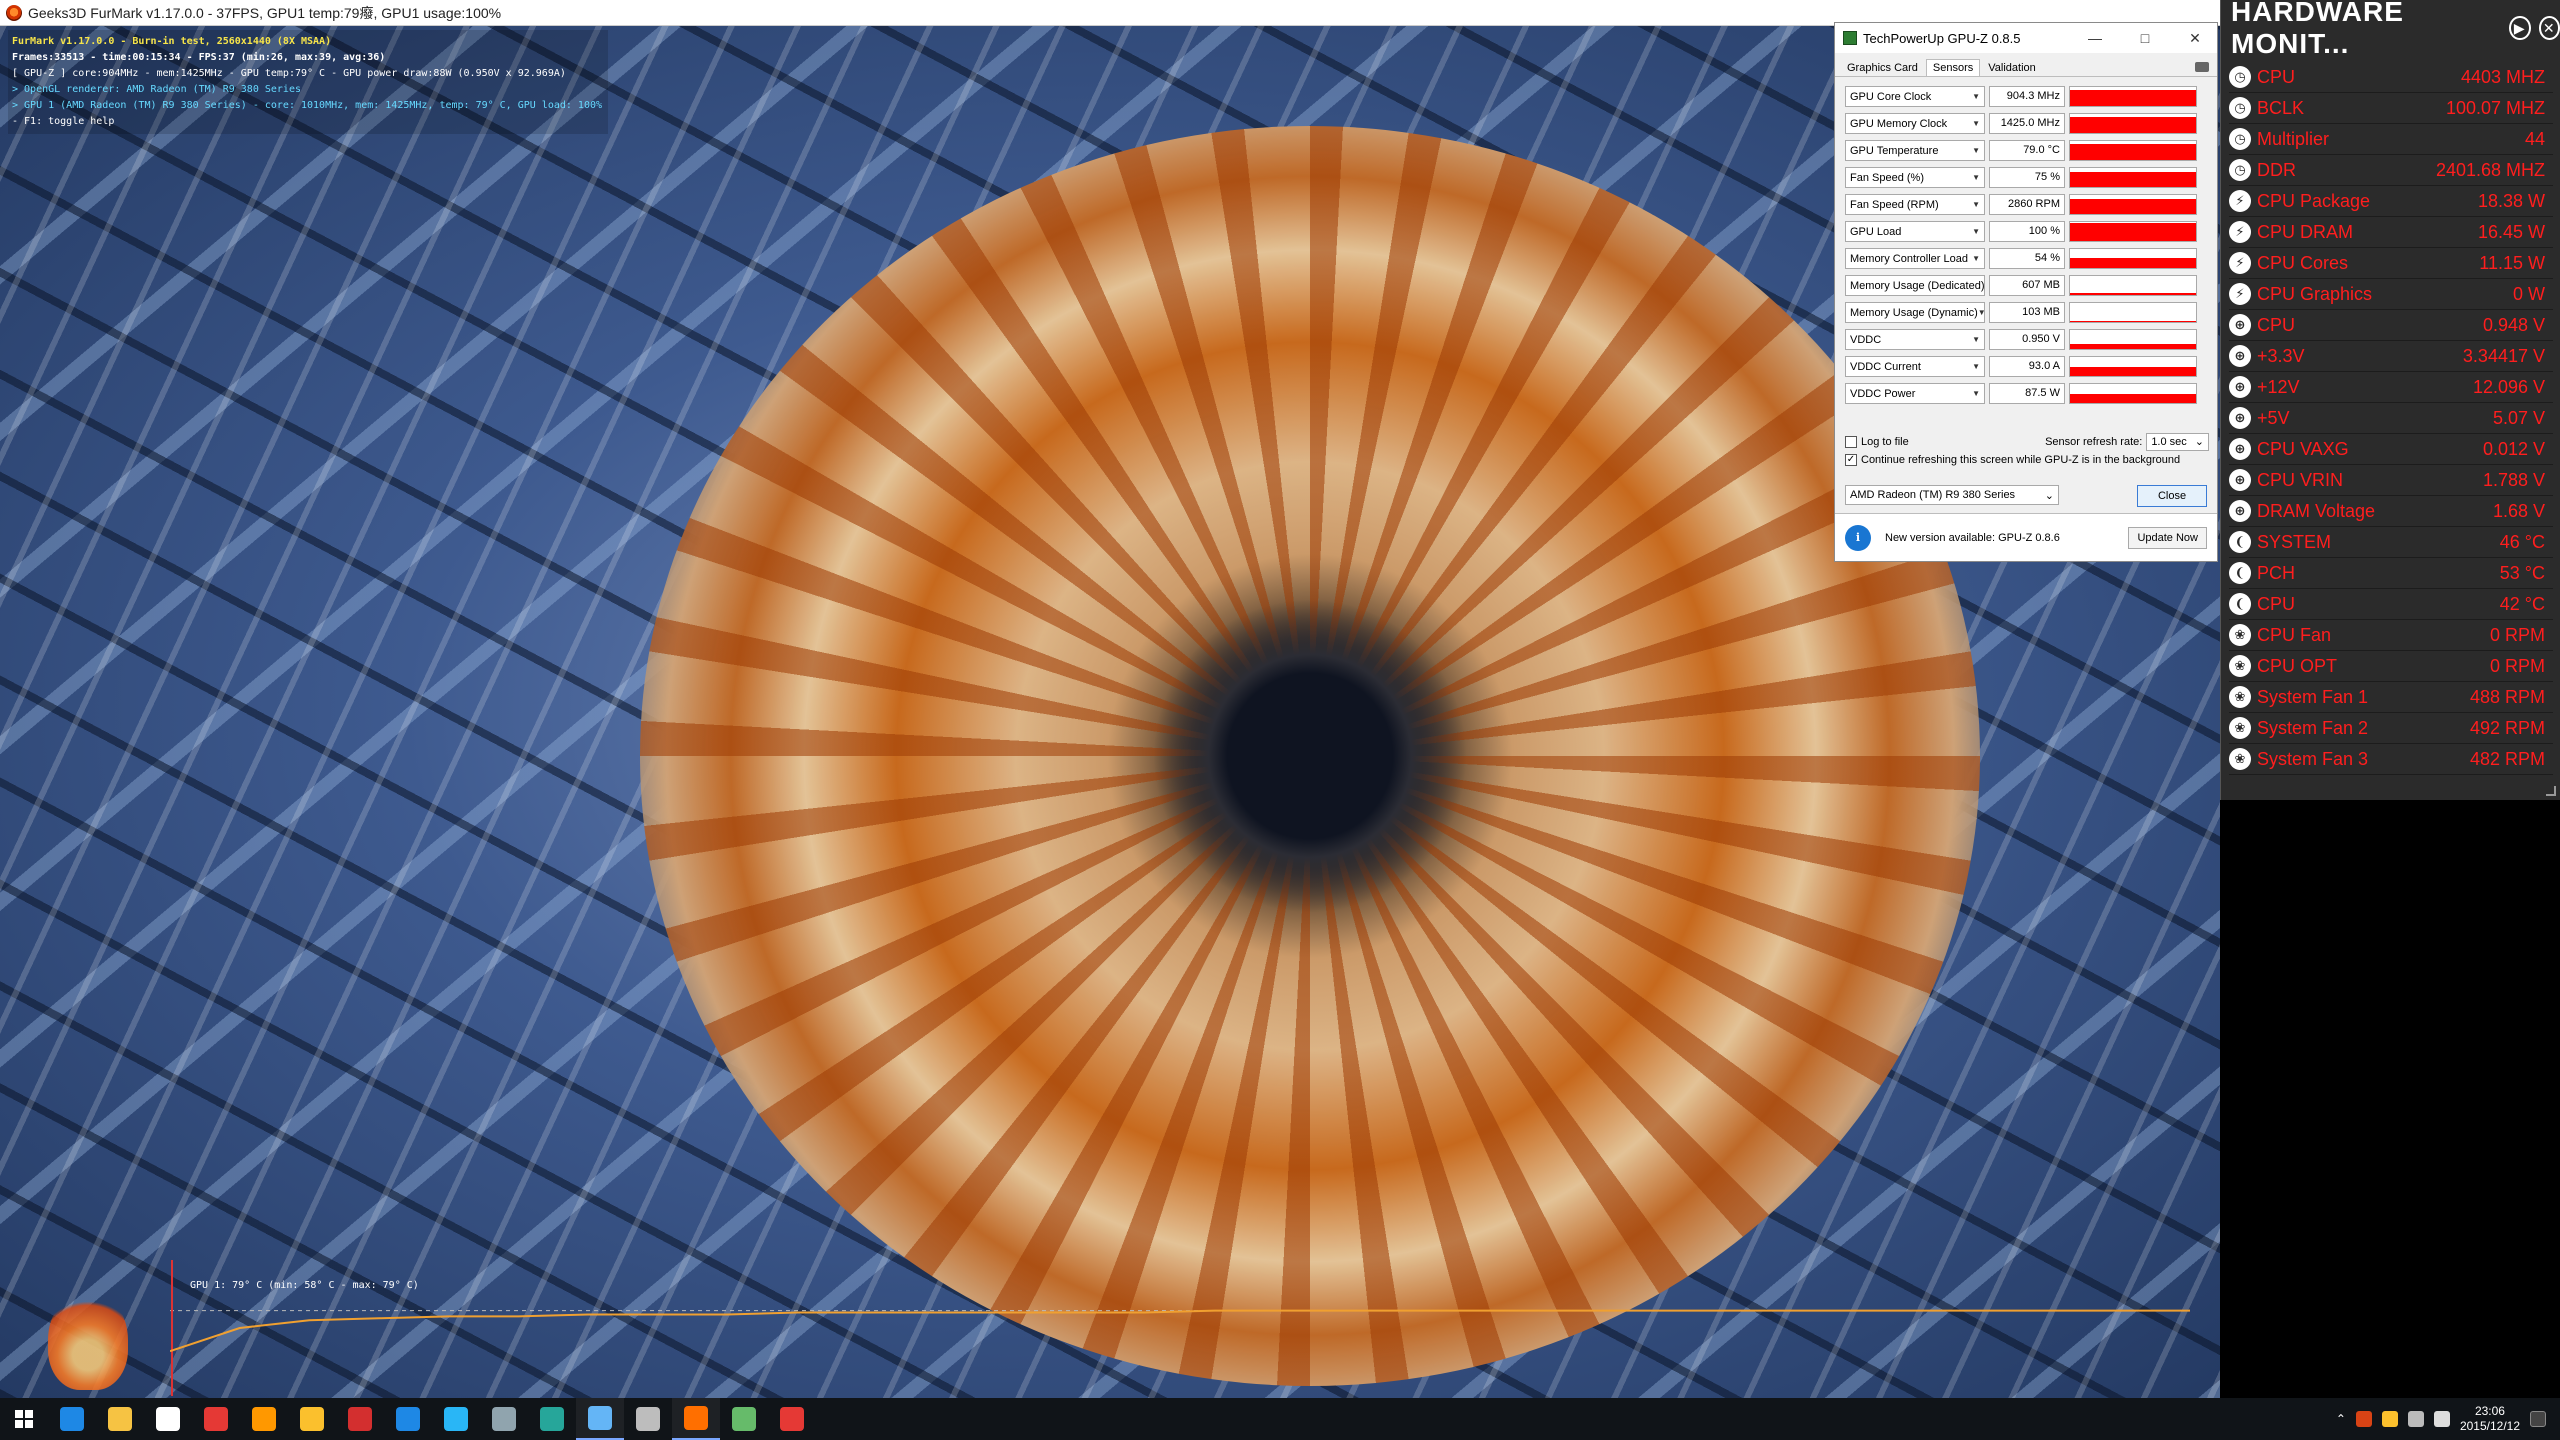  I want to click on taskbar-file-explorer, so click(120, 1419).